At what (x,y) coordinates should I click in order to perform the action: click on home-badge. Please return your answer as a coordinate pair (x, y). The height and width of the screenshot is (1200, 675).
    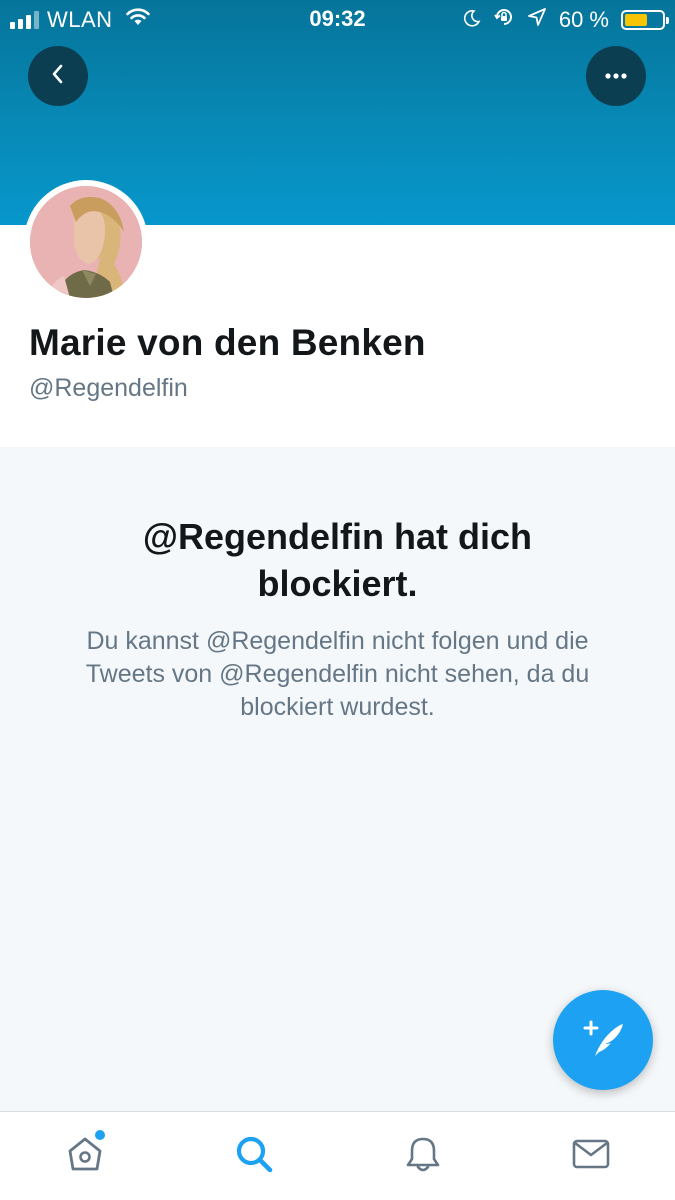
    Looking at the image, I should click on (100, 1135).